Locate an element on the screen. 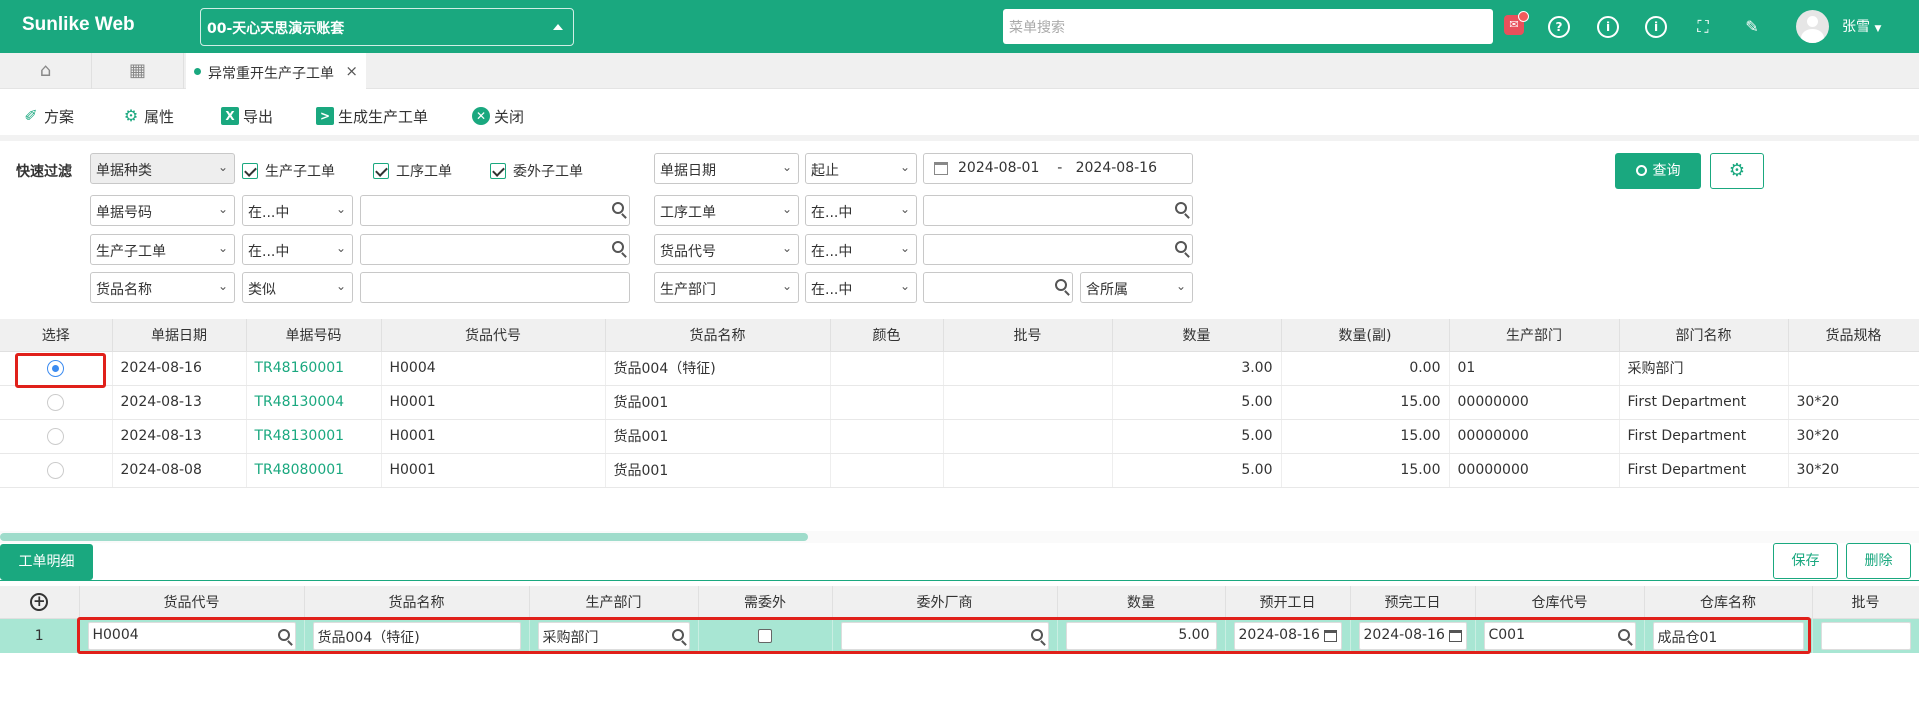 The width and height of the screenshot is (1919, 711). product-name-input is located at coordinates (495, 287).